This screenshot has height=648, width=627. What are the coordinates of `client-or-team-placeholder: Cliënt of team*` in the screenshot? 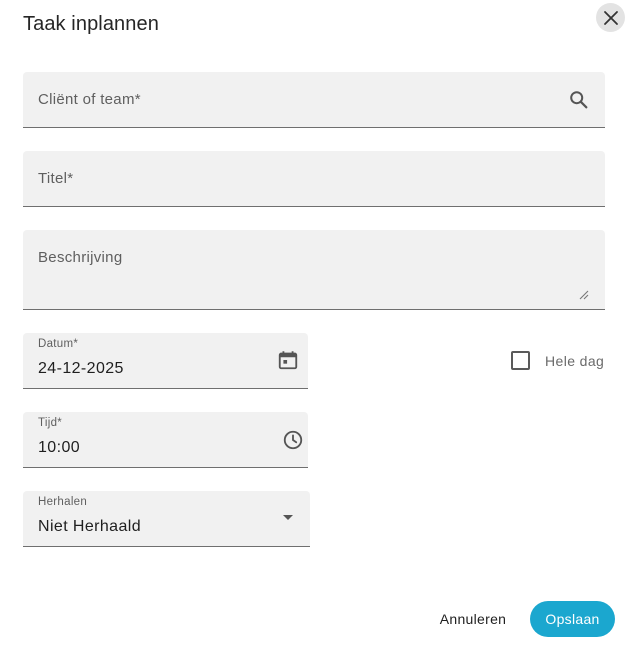 It's located at (89, 99).